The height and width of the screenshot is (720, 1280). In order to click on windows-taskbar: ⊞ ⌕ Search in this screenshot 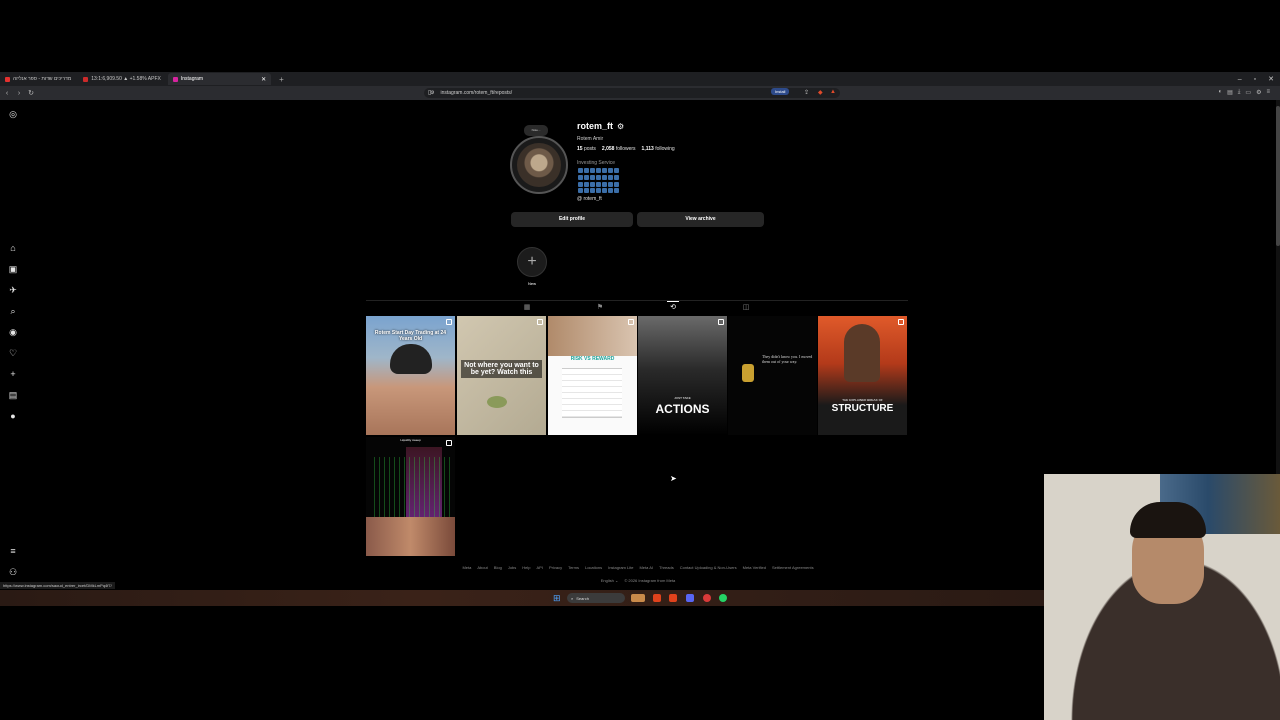, I will do `click(522, 598)`.